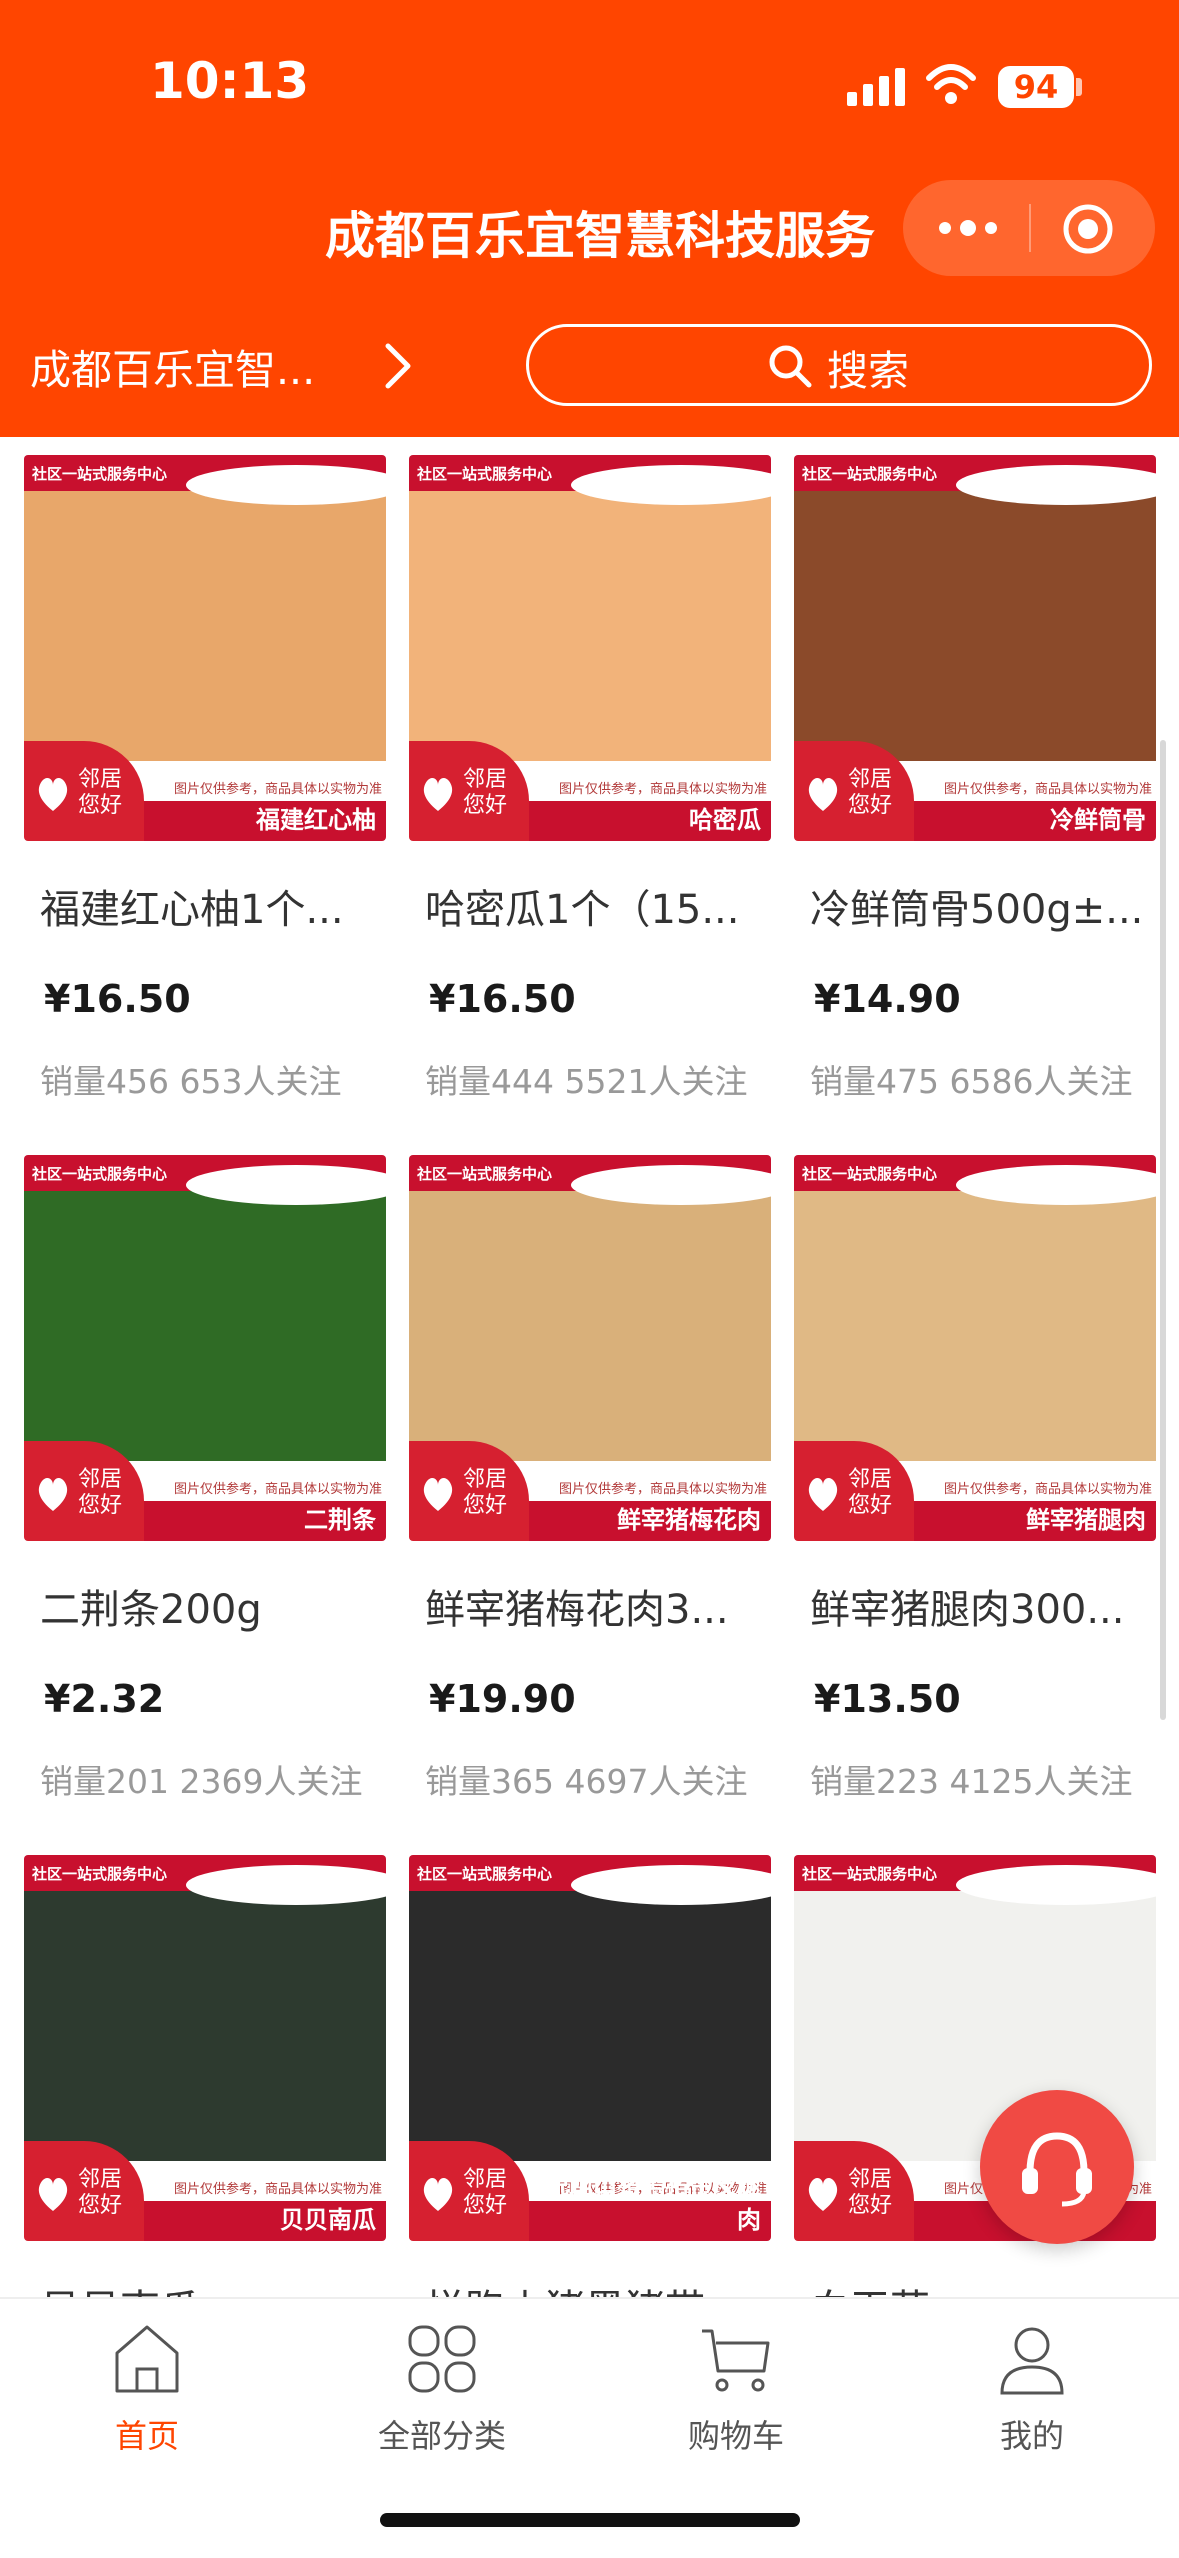  I want to click on follower-count: 4125人关注, so click(1041, 1781).